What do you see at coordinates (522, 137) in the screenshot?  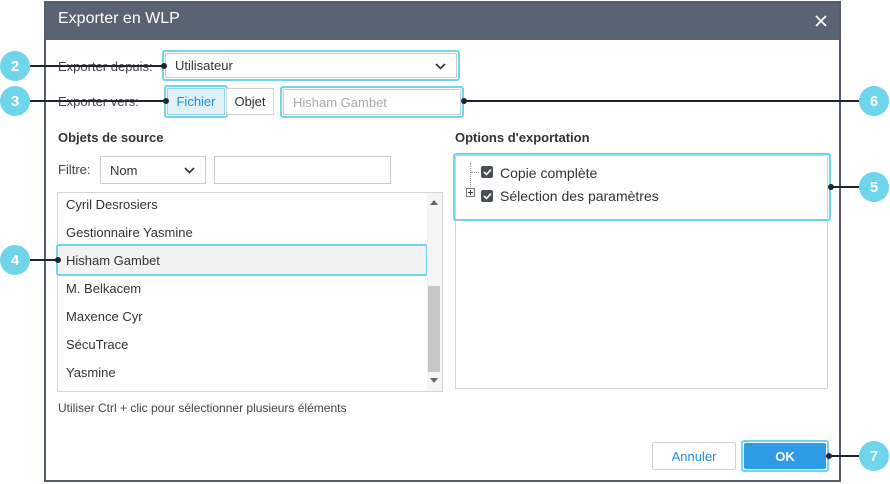 I see `options-heading: Options d'exportation` at bounding box center [522, 137].